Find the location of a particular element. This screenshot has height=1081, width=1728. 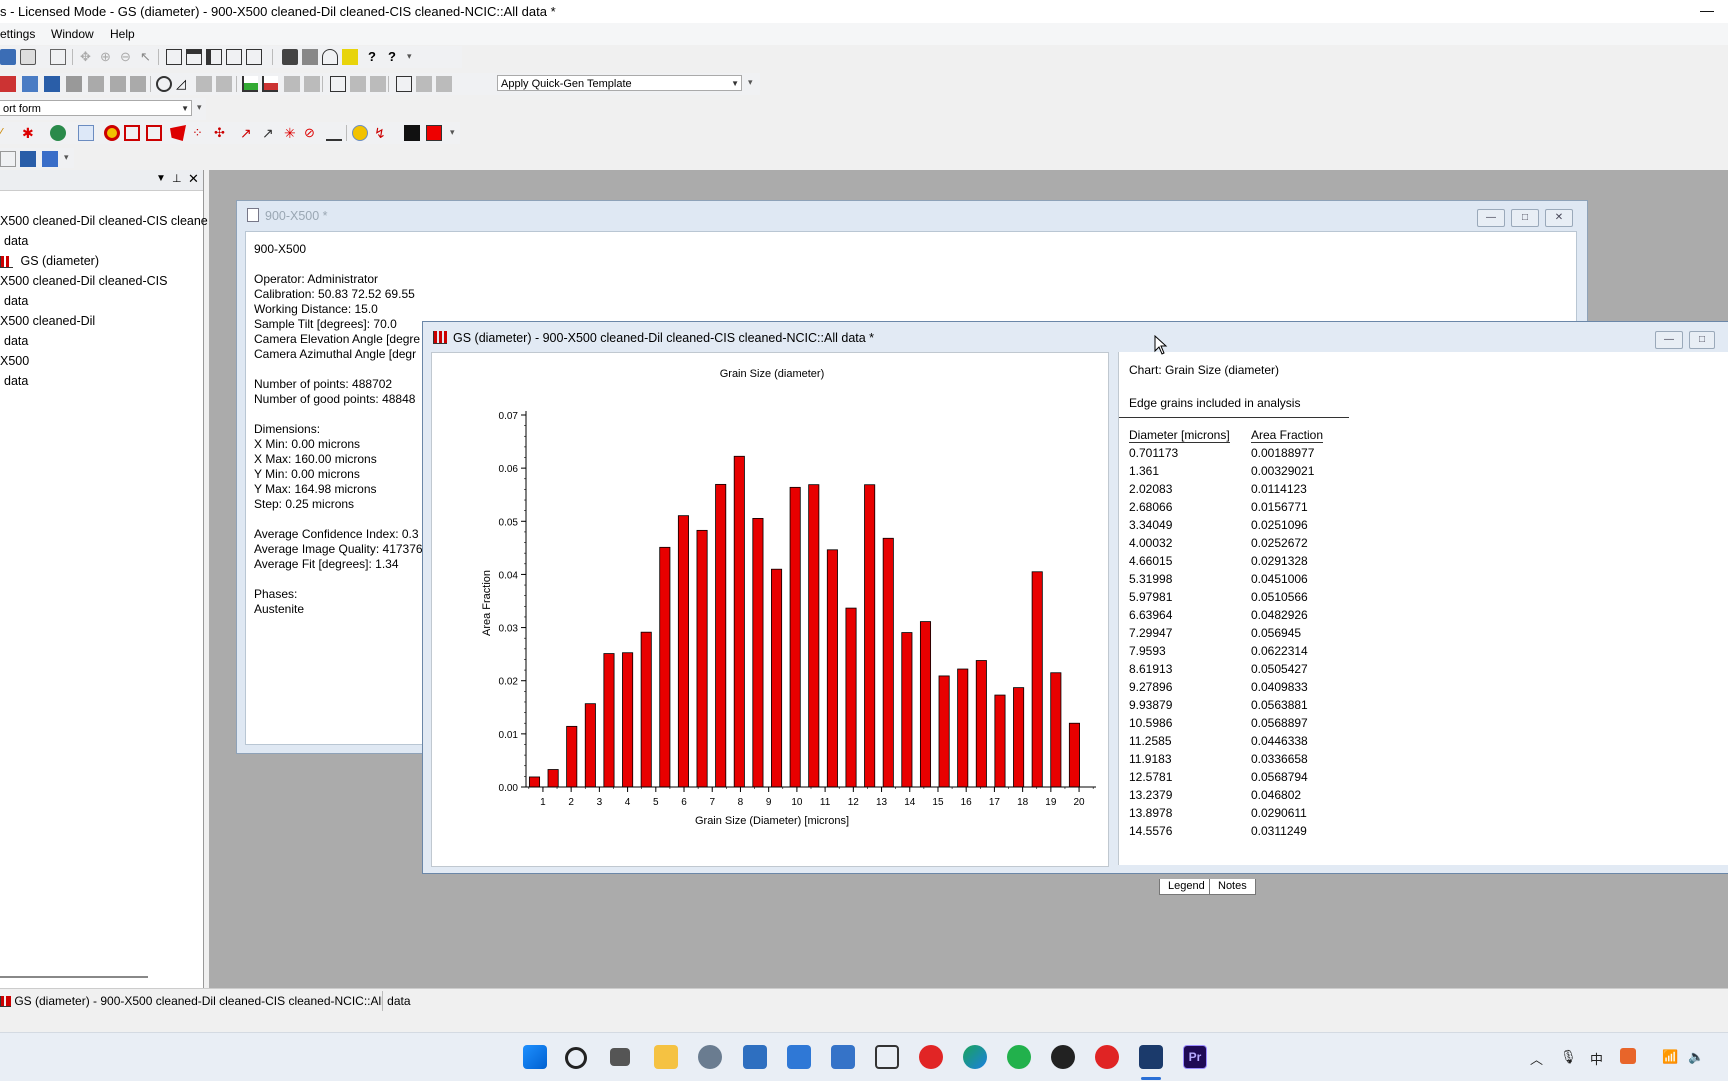

blue-map-icon is located at coordinates (28, 159).